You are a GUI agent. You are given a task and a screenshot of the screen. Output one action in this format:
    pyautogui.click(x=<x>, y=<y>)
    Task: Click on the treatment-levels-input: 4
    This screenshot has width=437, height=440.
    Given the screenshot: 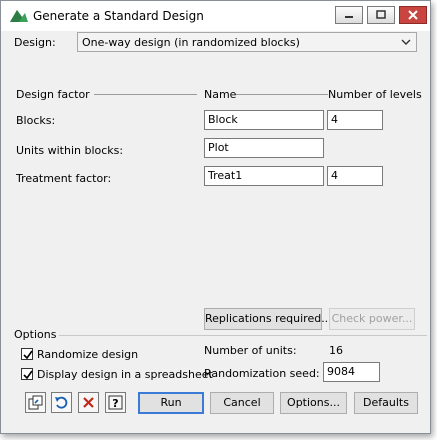 What is the action you would take?
    pyautogui.click(x=355, y=176)
    